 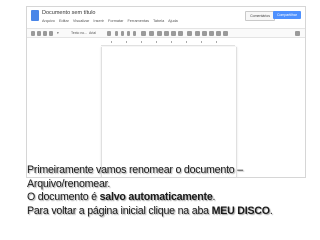 What do you see at coordinates (64, 21) in the screenshot?
I see `menu-editar: Editar` at bounding box center [64, 21].